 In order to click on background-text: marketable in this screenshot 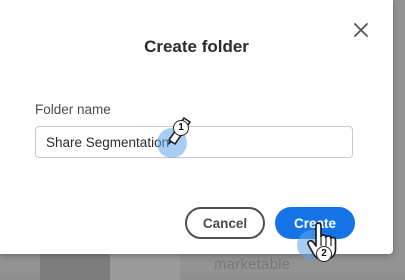, I will do `click(252, 264)`.